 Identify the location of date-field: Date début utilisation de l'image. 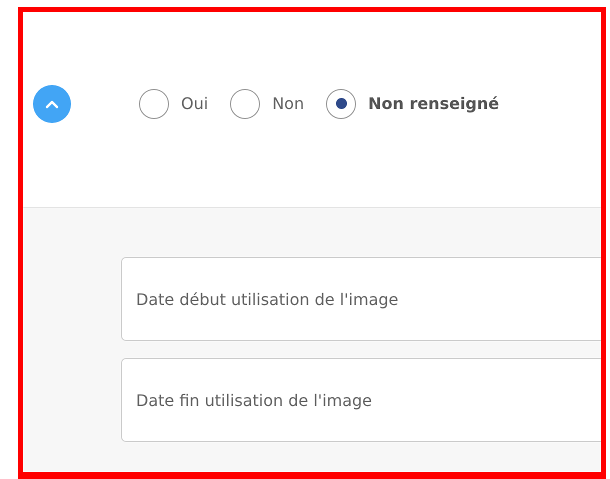
(361, 299).